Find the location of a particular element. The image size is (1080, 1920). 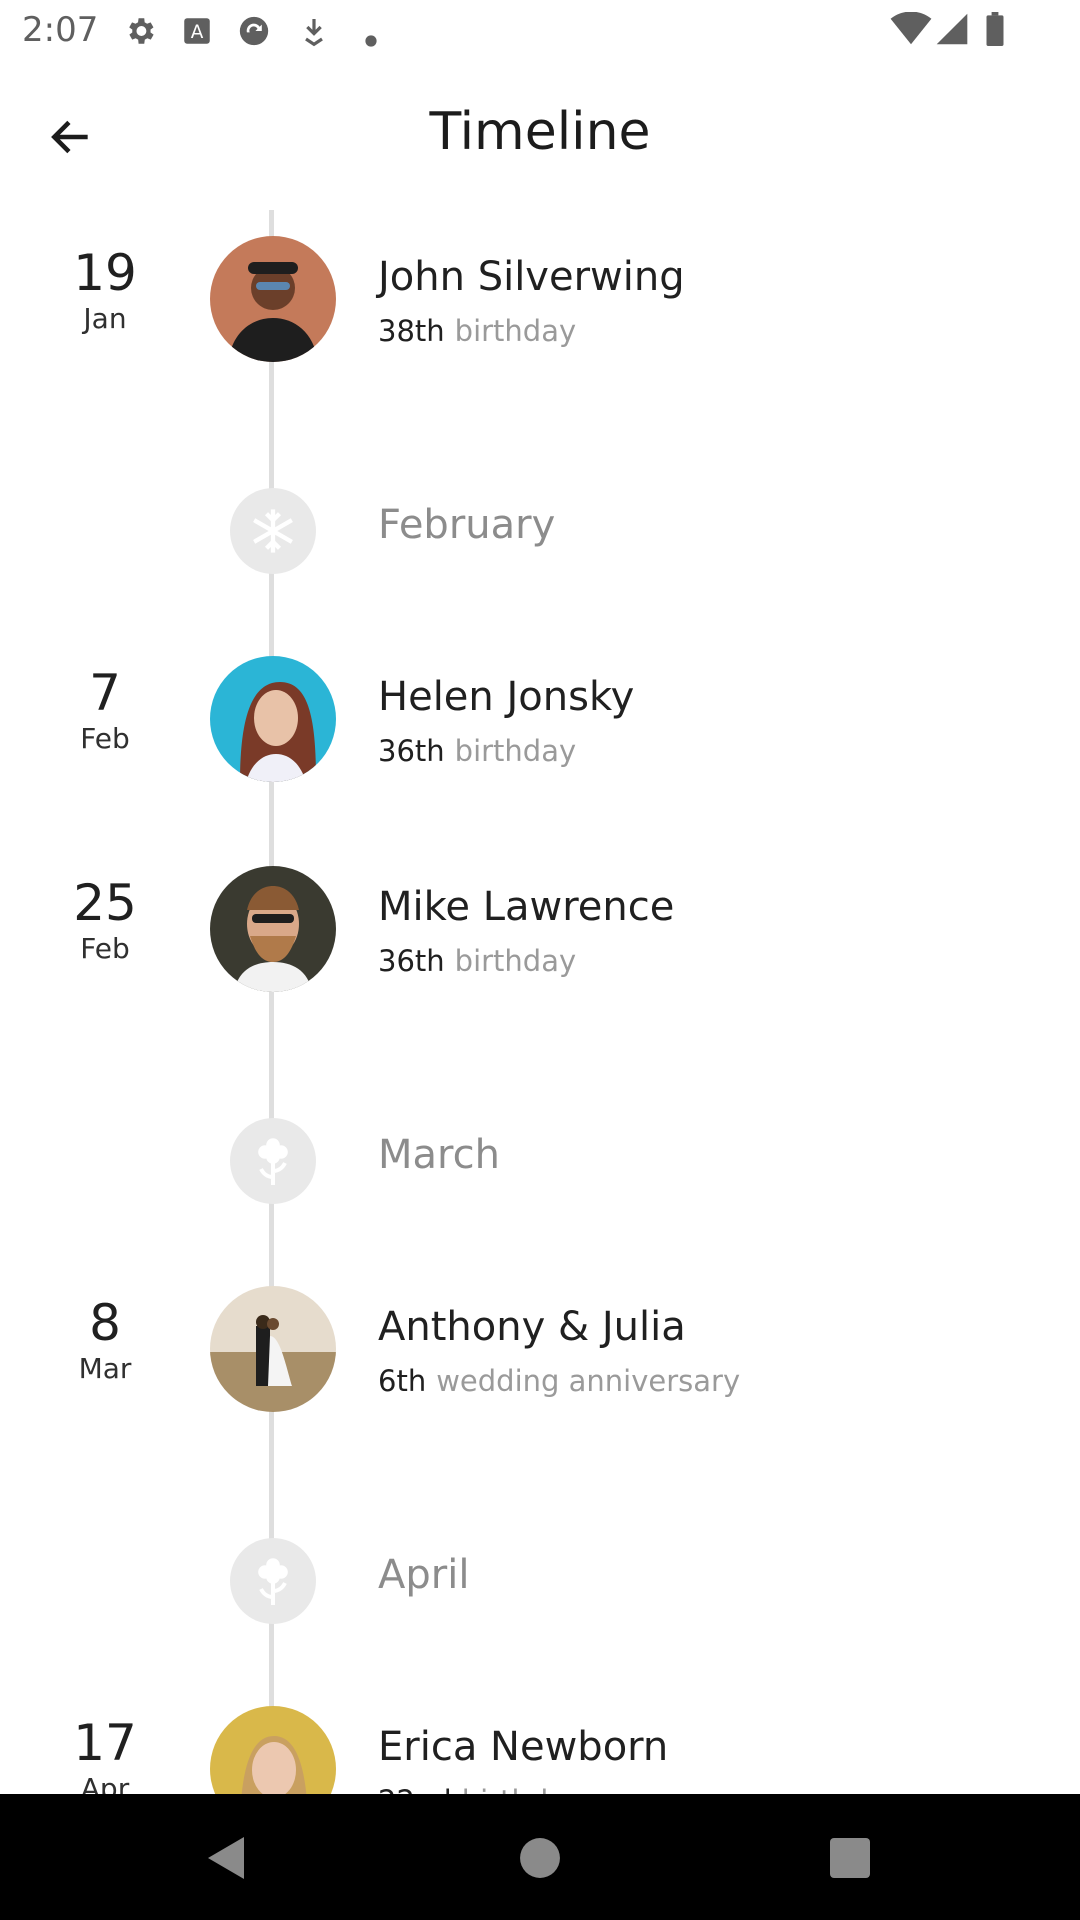

svg-text: A is located at coordinates (197, 32).